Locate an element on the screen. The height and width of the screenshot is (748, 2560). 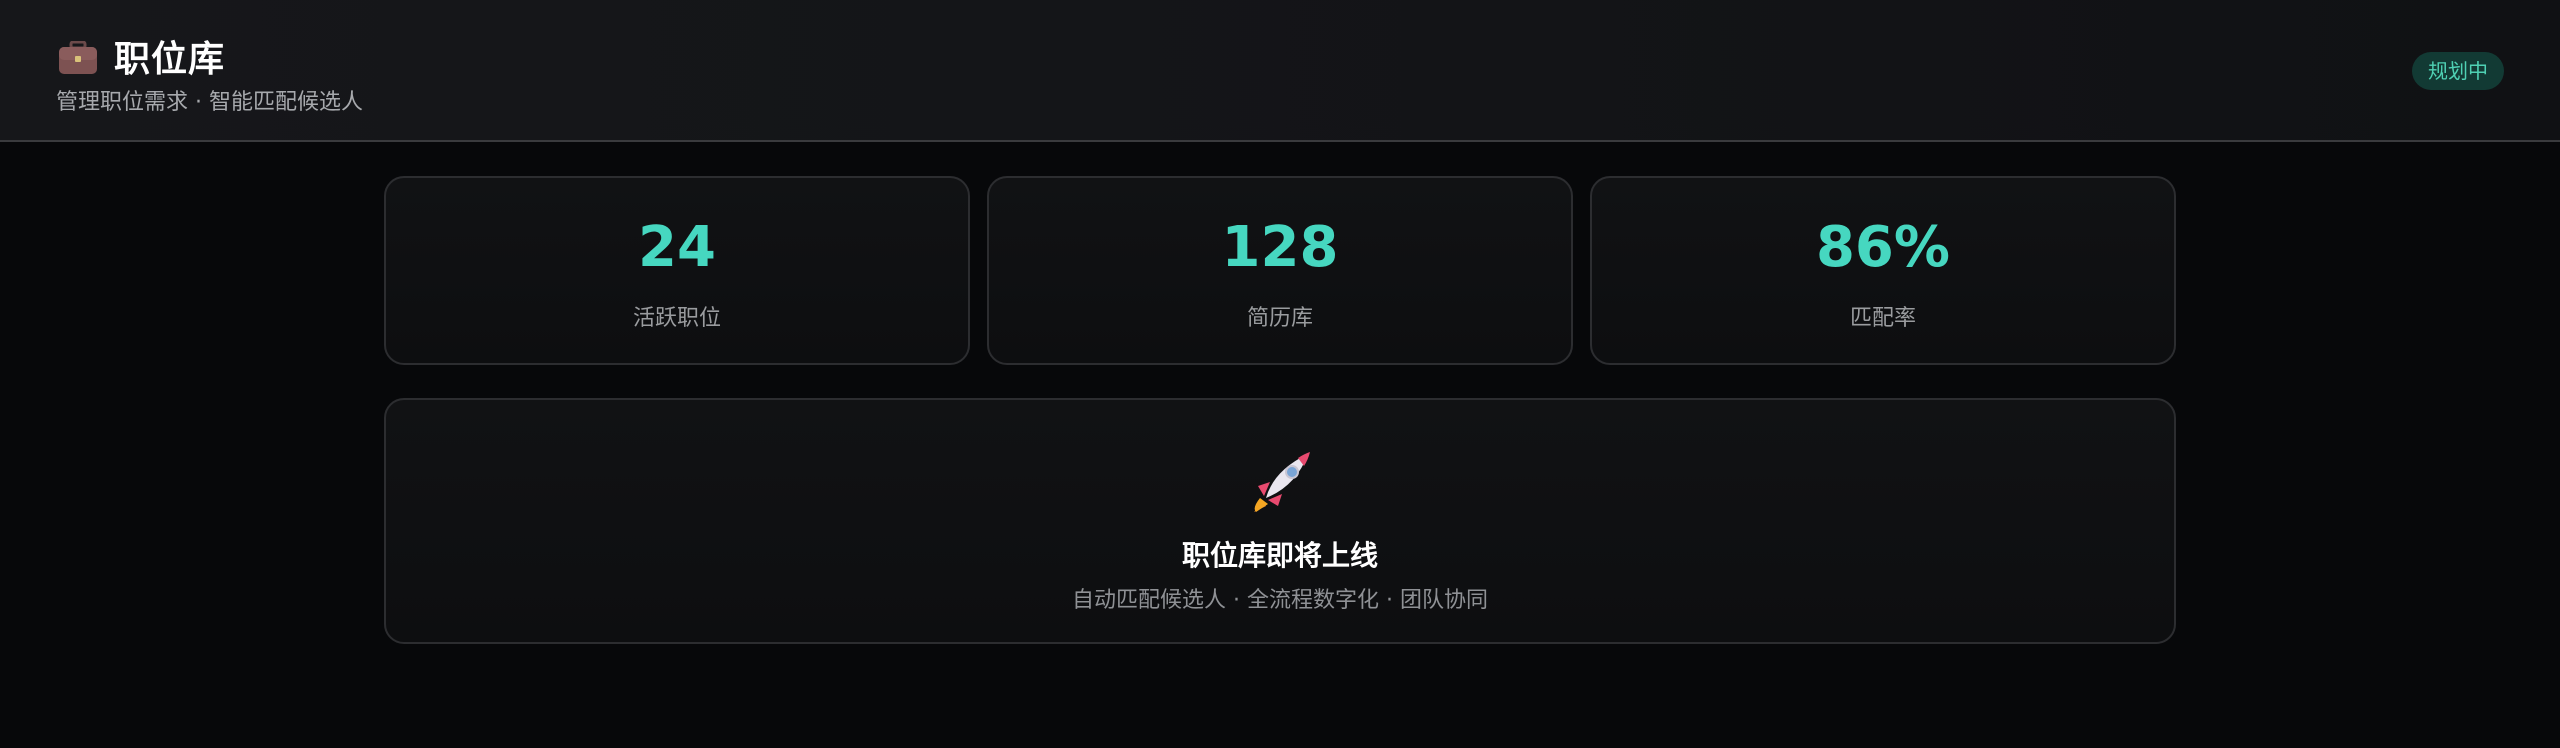
status-badge: 规划中 is located at coordinates (2458, 71).